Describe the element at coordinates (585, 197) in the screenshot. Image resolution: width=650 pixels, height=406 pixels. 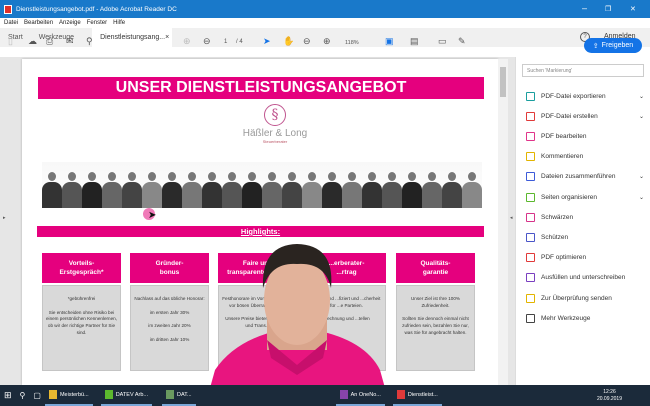
I see `tool-item: Seiten organisieren ⌄` at that location.